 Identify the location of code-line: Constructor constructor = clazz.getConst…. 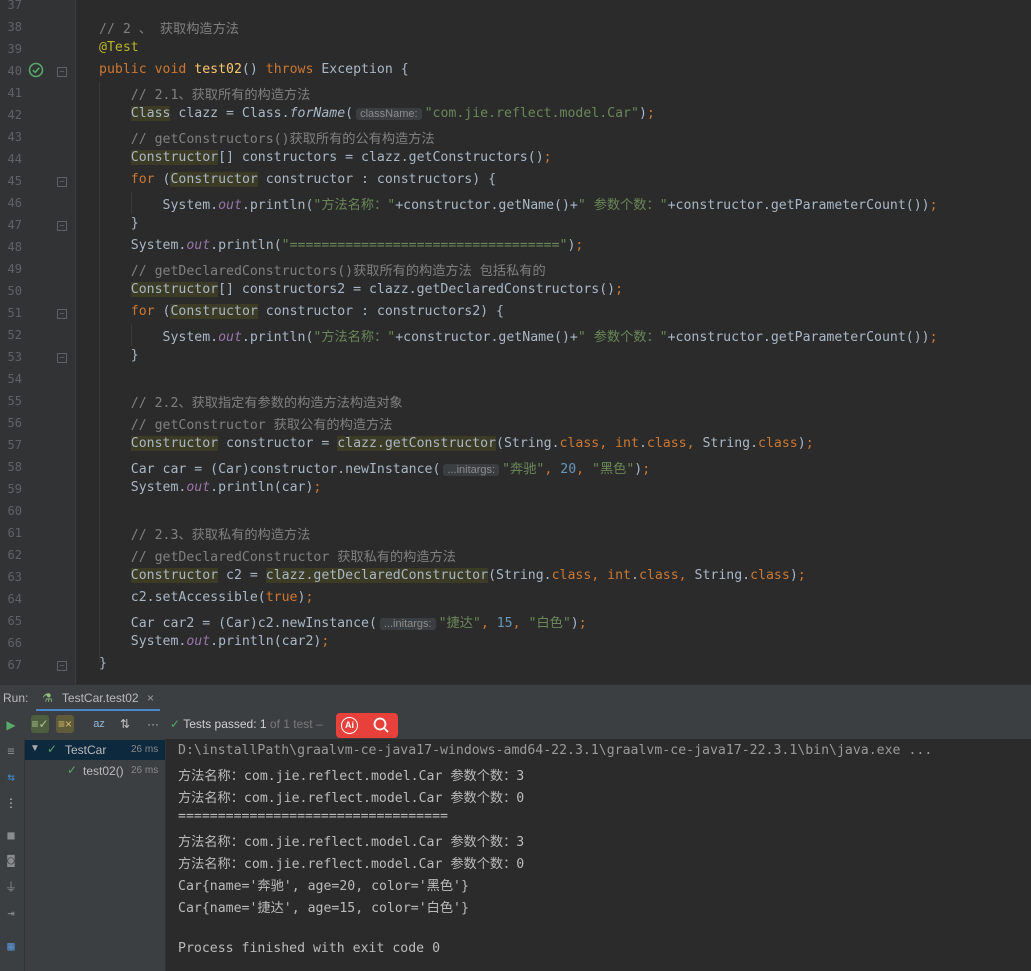
(456, 443).